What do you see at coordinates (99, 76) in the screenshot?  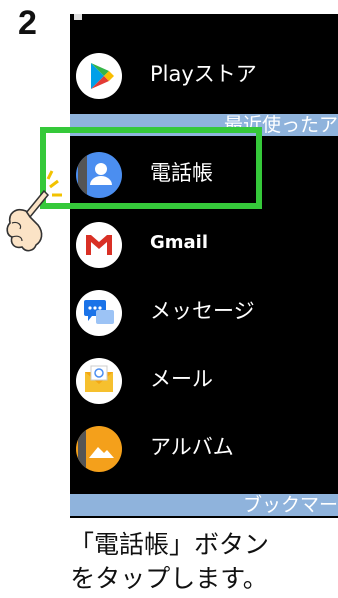 I see `play-store-icon` at bounding box center [99, 76].